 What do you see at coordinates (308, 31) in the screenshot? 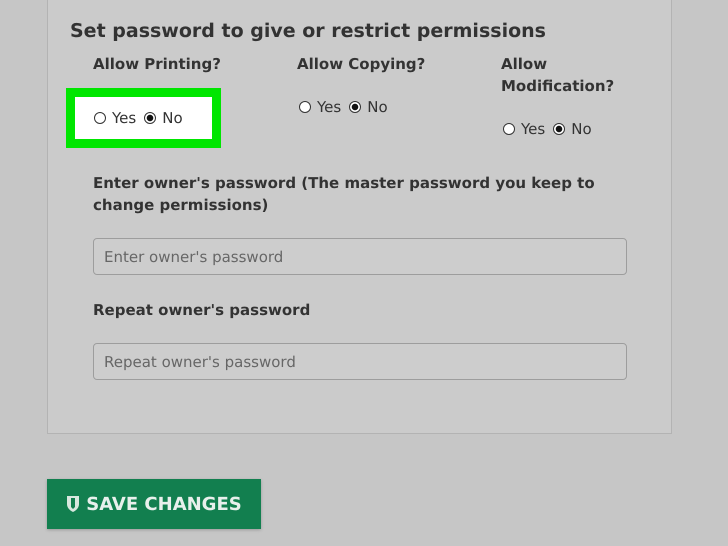
I see `section-title: Set password to give or restrict permissions` at bounding box center [308, 31].